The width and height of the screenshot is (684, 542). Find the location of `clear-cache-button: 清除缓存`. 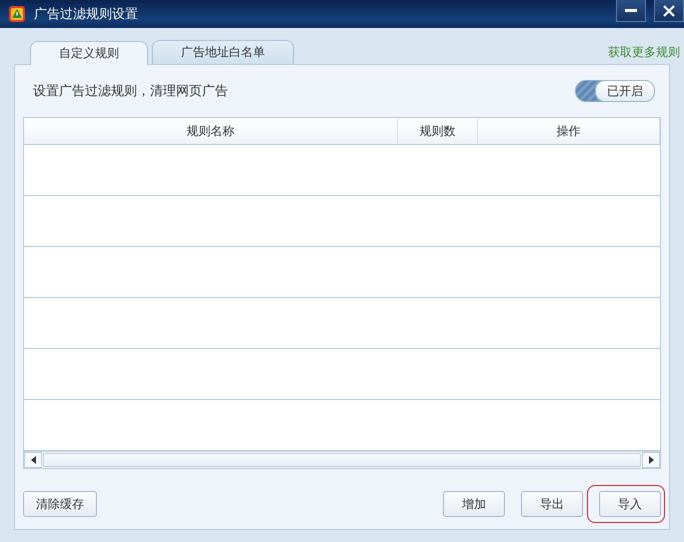

clear-cache-button: 清除缓存 is located at coordinates (60, 504).